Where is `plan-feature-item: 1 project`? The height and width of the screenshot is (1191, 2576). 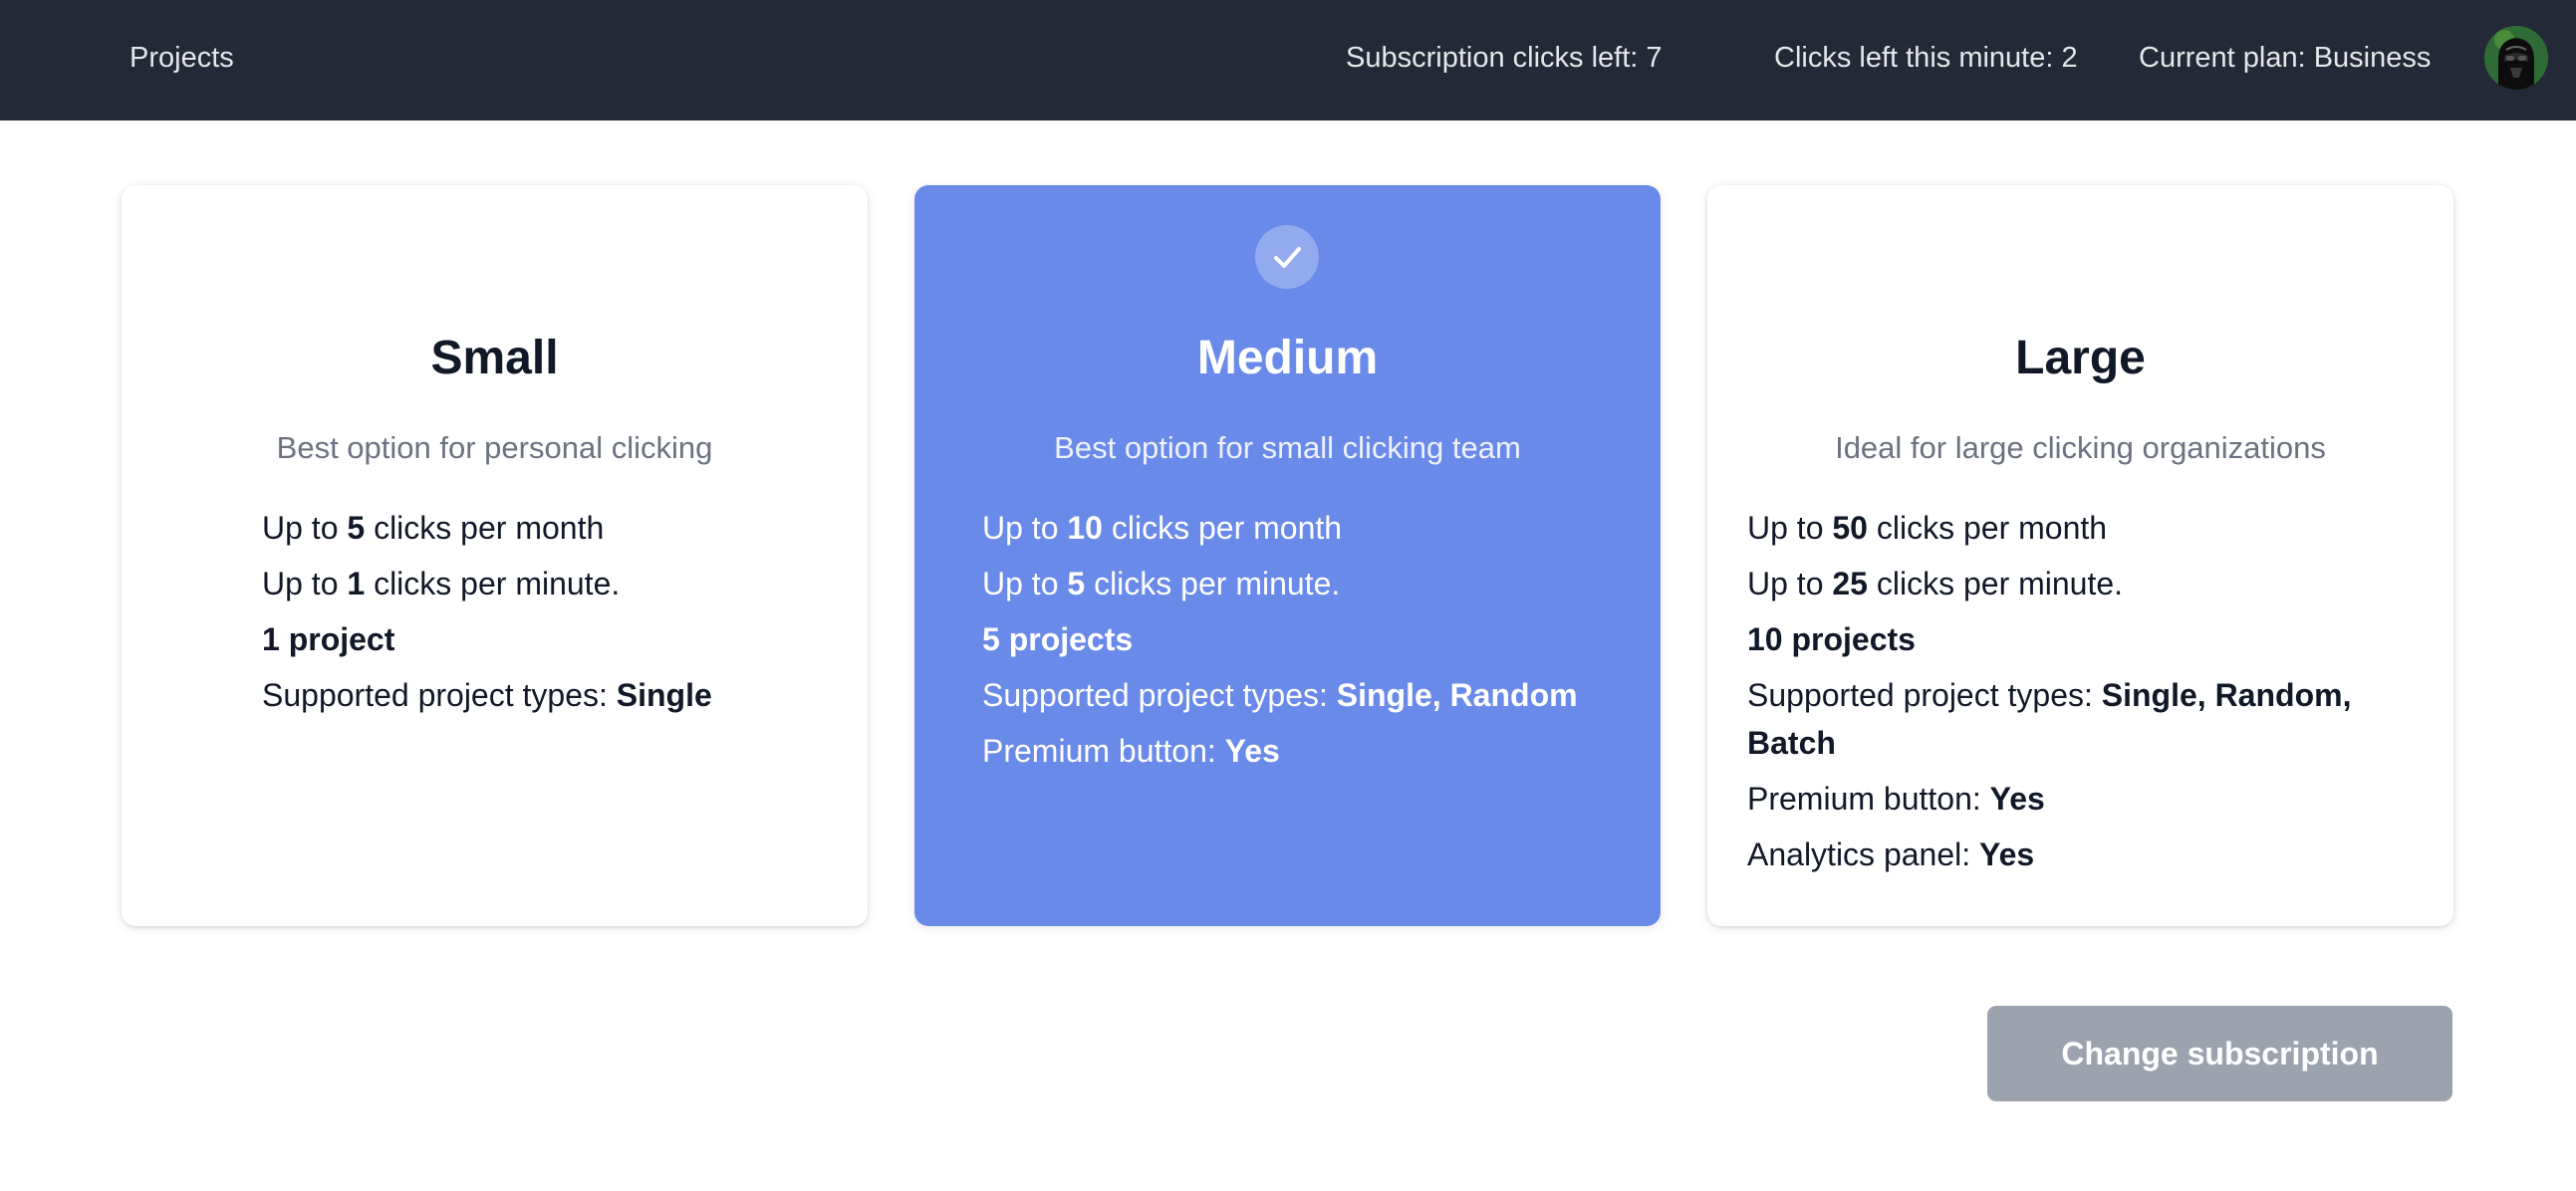
plan-feature-item: 1 project is located at coordinates (487, 639).